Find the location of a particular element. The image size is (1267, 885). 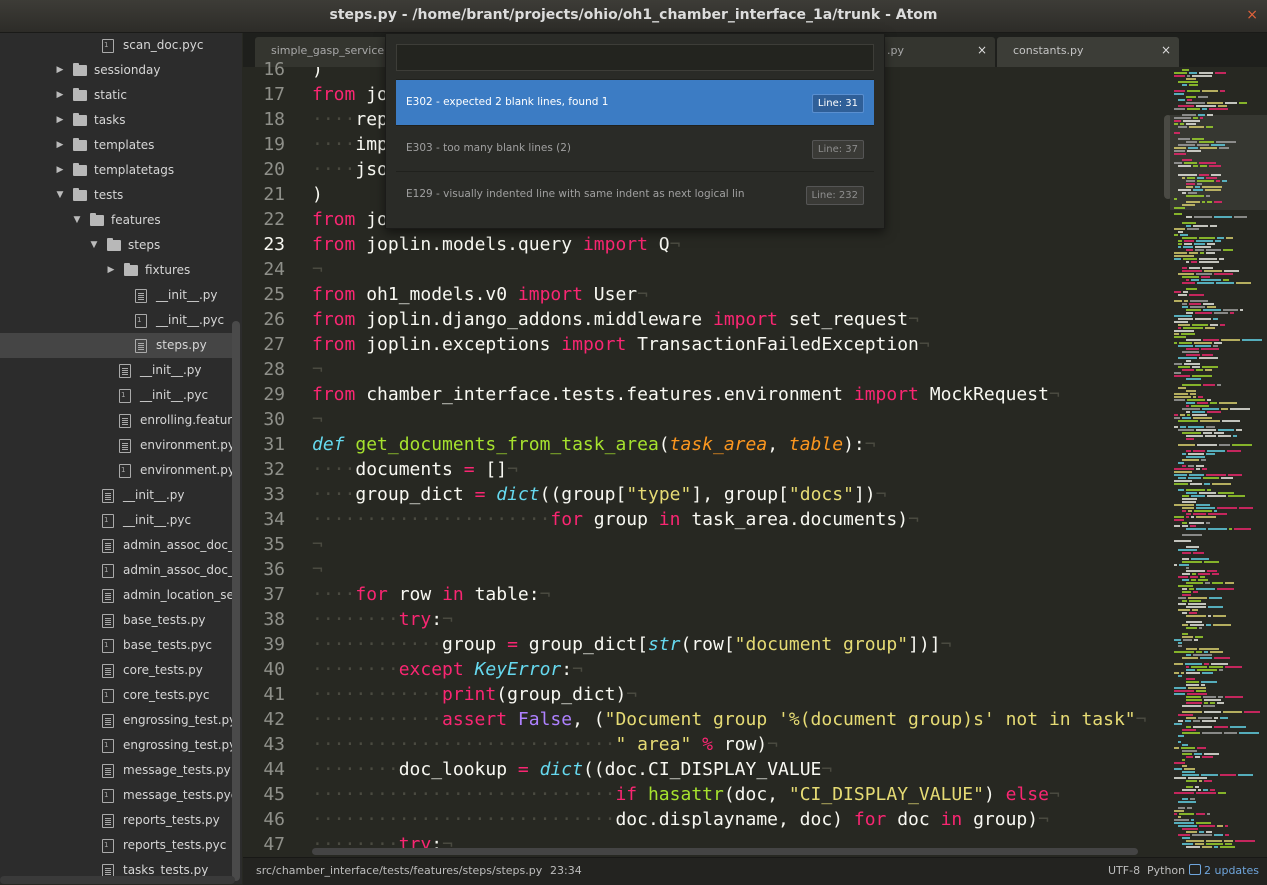

code-line: from oh1_models.v0 import User¬ is located at coordinates (480, 294).